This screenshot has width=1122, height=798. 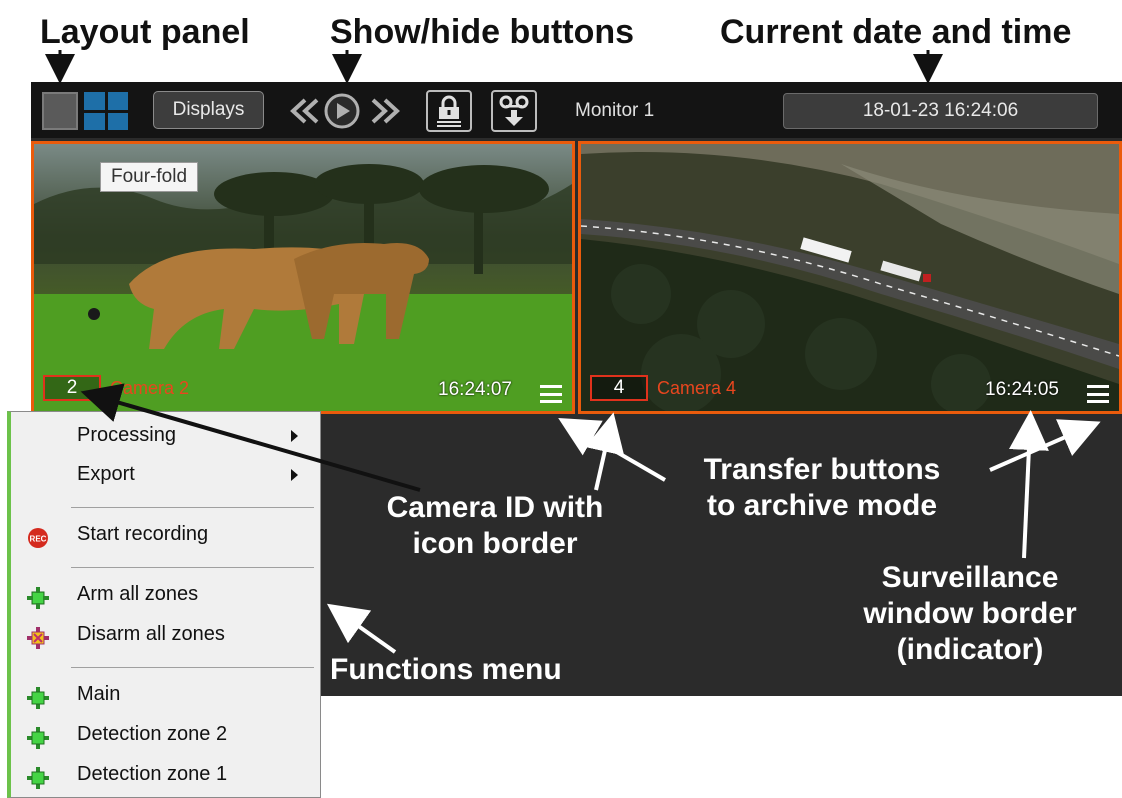 What do you see at coordinates (98, 694) in the screenshot?
I see `menu-item-main: Main` at bounding box center [98, 694].